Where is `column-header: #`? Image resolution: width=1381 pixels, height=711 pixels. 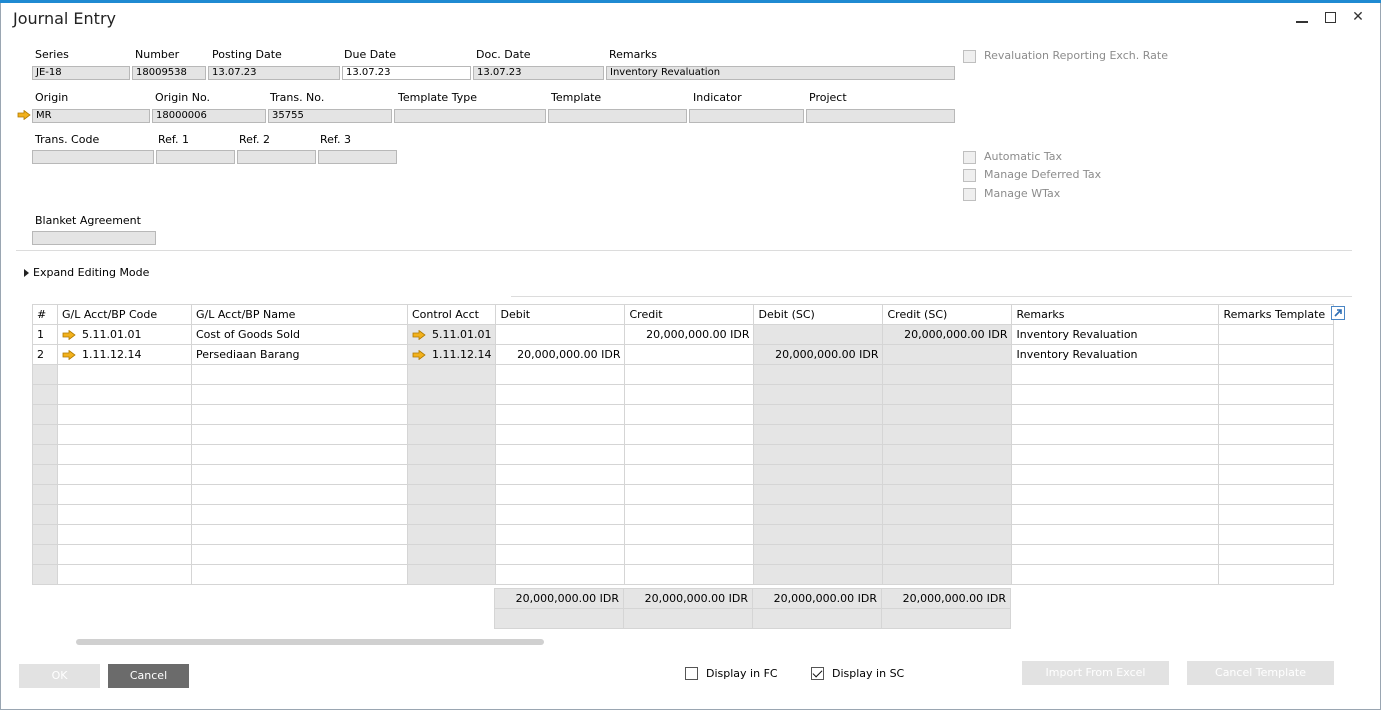
column-header: # is located at coordinates (45, 314).